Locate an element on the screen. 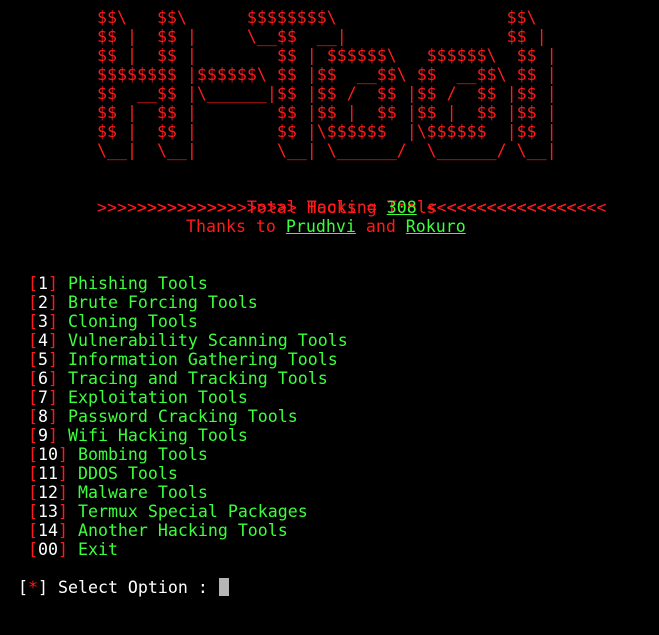  prompt-label: Select Option : is located at coordinates (133, 587).